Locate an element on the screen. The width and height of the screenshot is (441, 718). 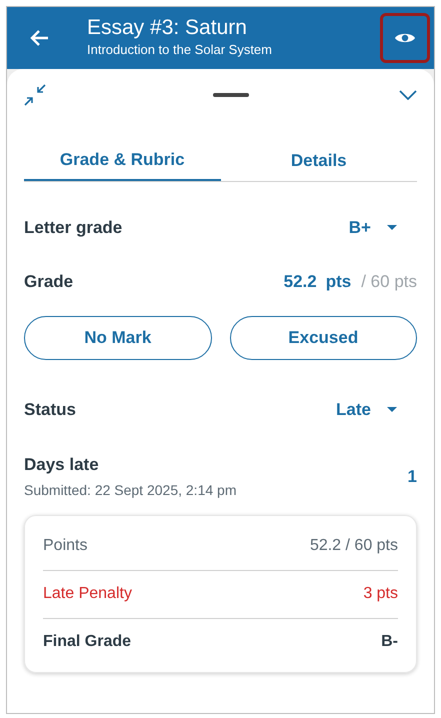
grade-label: Grade is located at coordinates (49, 282).